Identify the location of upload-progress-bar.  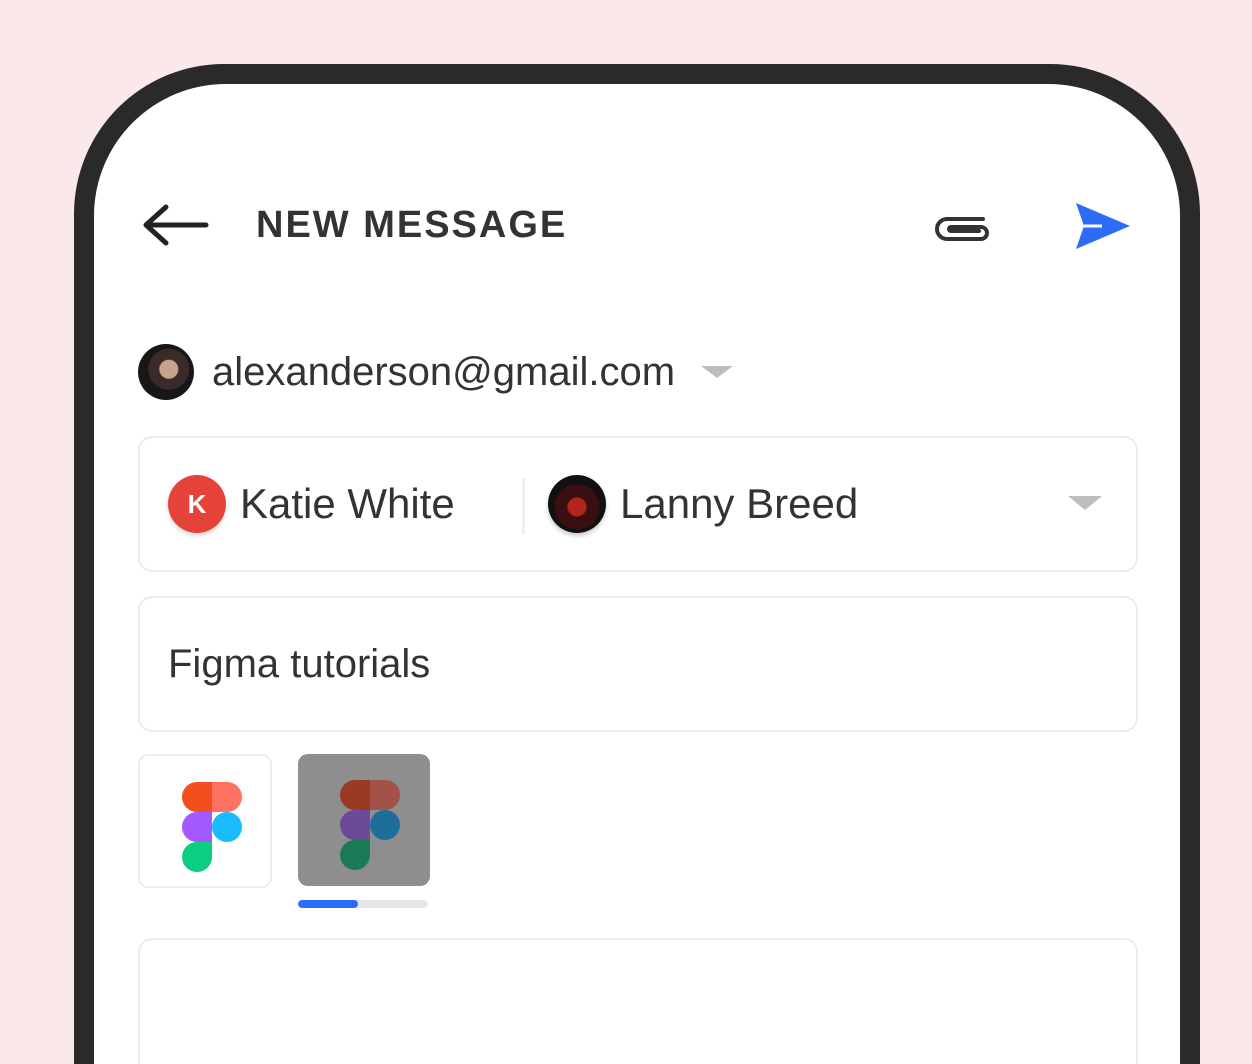
(363, 904).